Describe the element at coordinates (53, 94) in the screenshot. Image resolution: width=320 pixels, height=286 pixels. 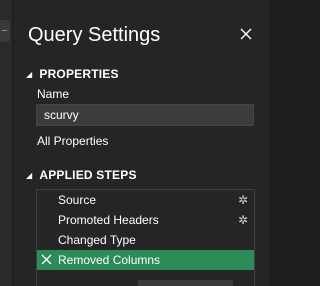
I see `name-label: Name` at that location.